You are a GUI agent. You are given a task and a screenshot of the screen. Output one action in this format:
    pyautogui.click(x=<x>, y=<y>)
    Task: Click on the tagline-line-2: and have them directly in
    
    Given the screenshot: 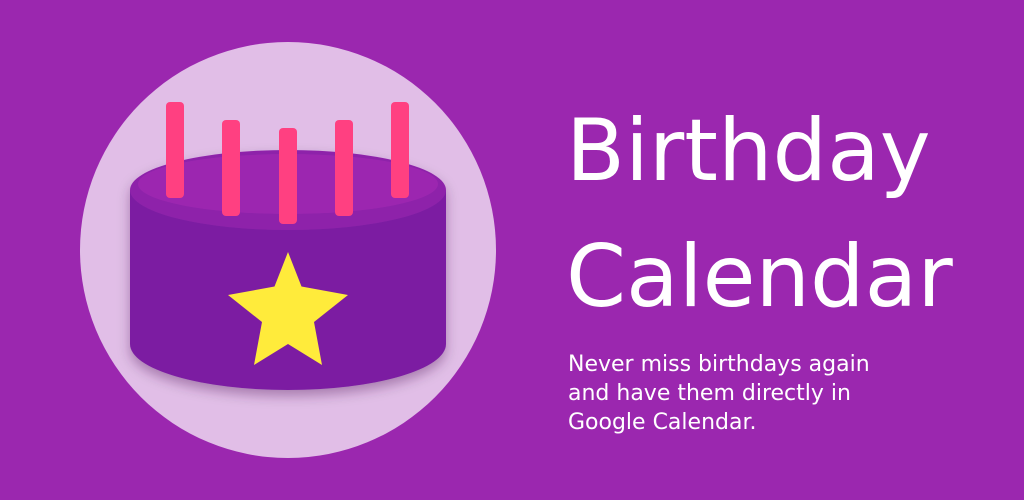 What is the action you would take?
    pyautogui.click(x=709, y=393)
    